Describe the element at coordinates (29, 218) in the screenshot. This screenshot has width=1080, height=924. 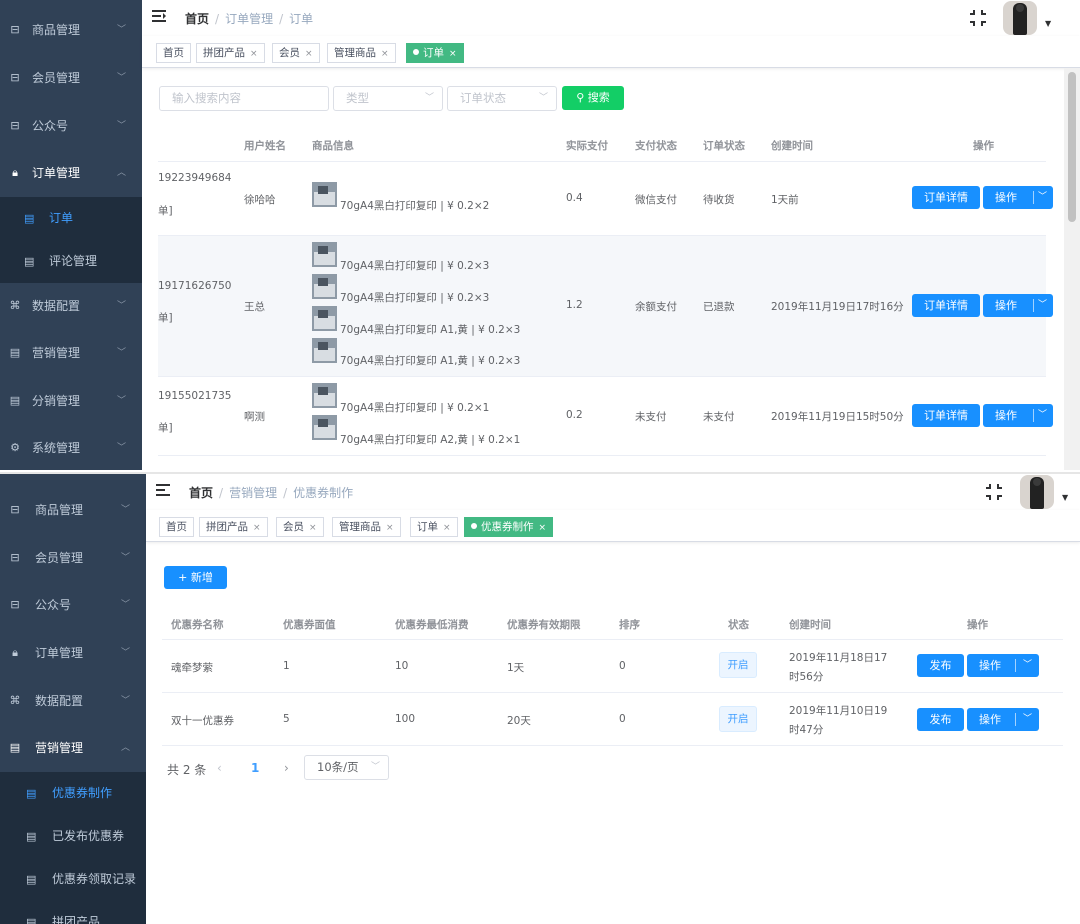
I see `doc-icon: ▤` at that location.